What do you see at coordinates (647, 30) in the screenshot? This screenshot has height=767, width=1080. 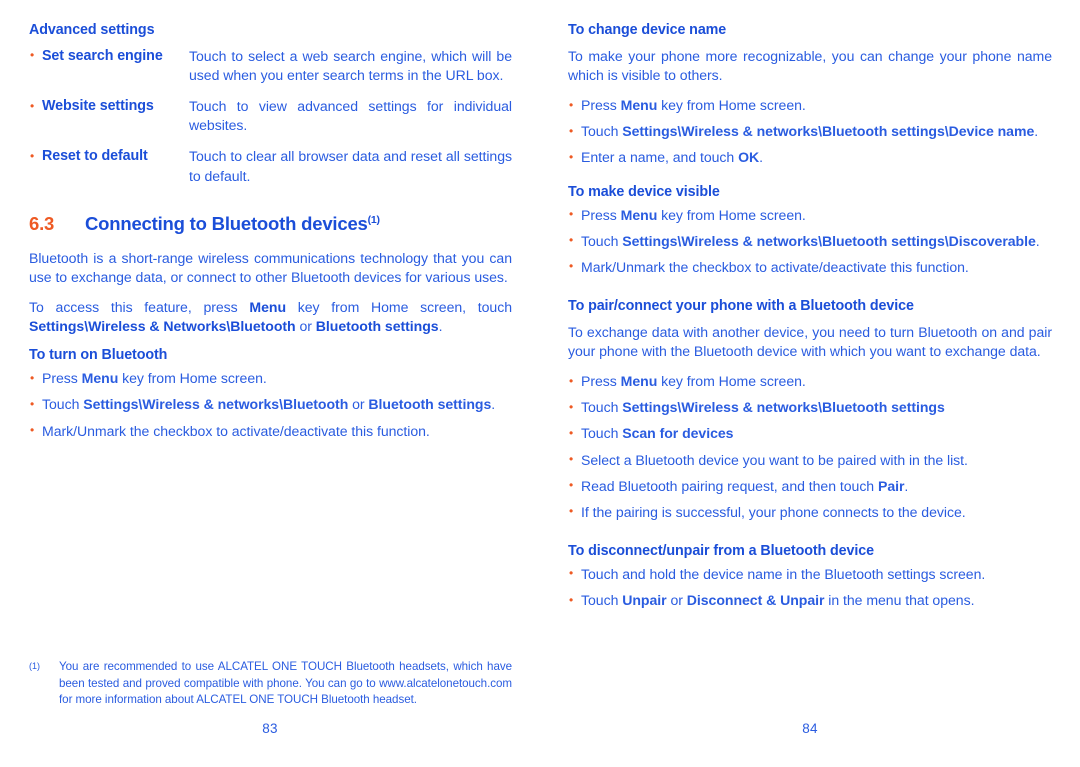 I see `change-device-name-heading: To change device name` at bounding box center [647, 30].